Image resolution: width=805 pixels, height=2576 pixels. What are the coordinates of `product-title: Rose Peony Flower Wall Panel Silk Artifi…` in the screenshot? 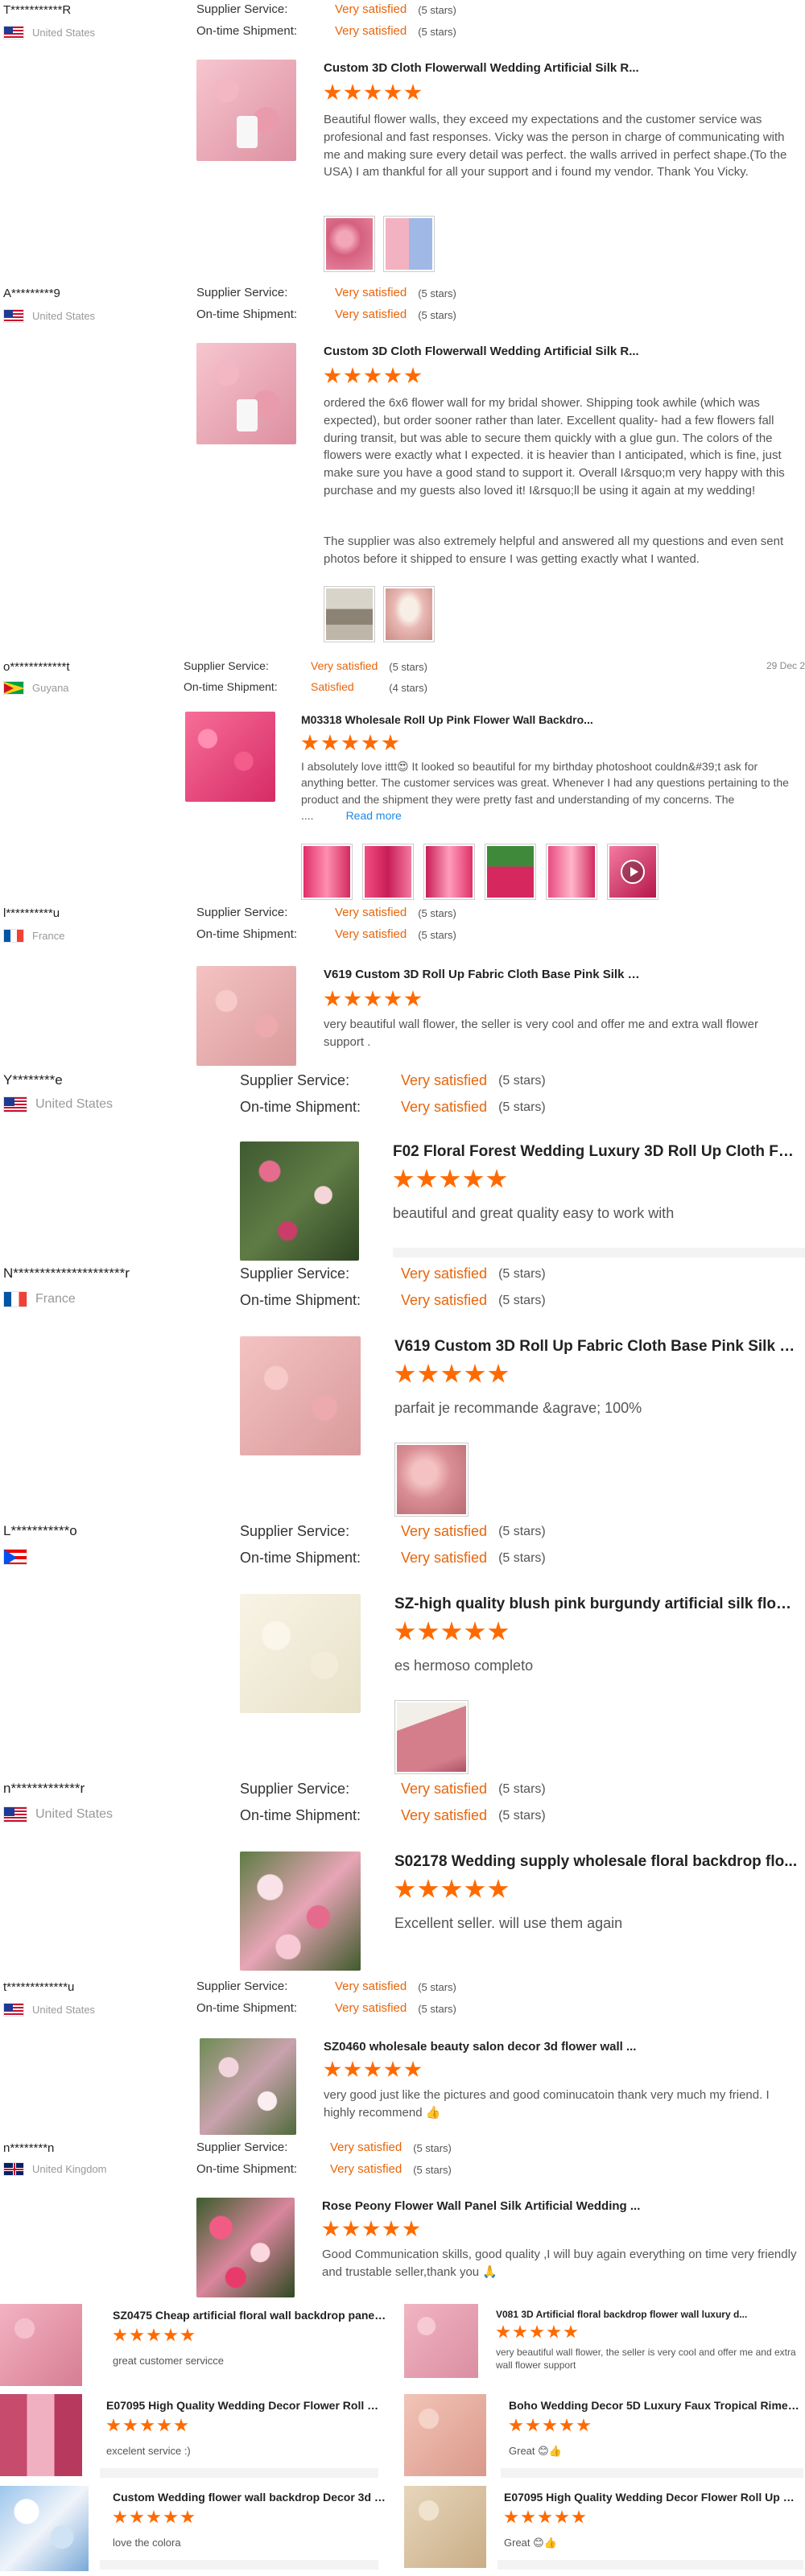 It's located at (483, 2206).